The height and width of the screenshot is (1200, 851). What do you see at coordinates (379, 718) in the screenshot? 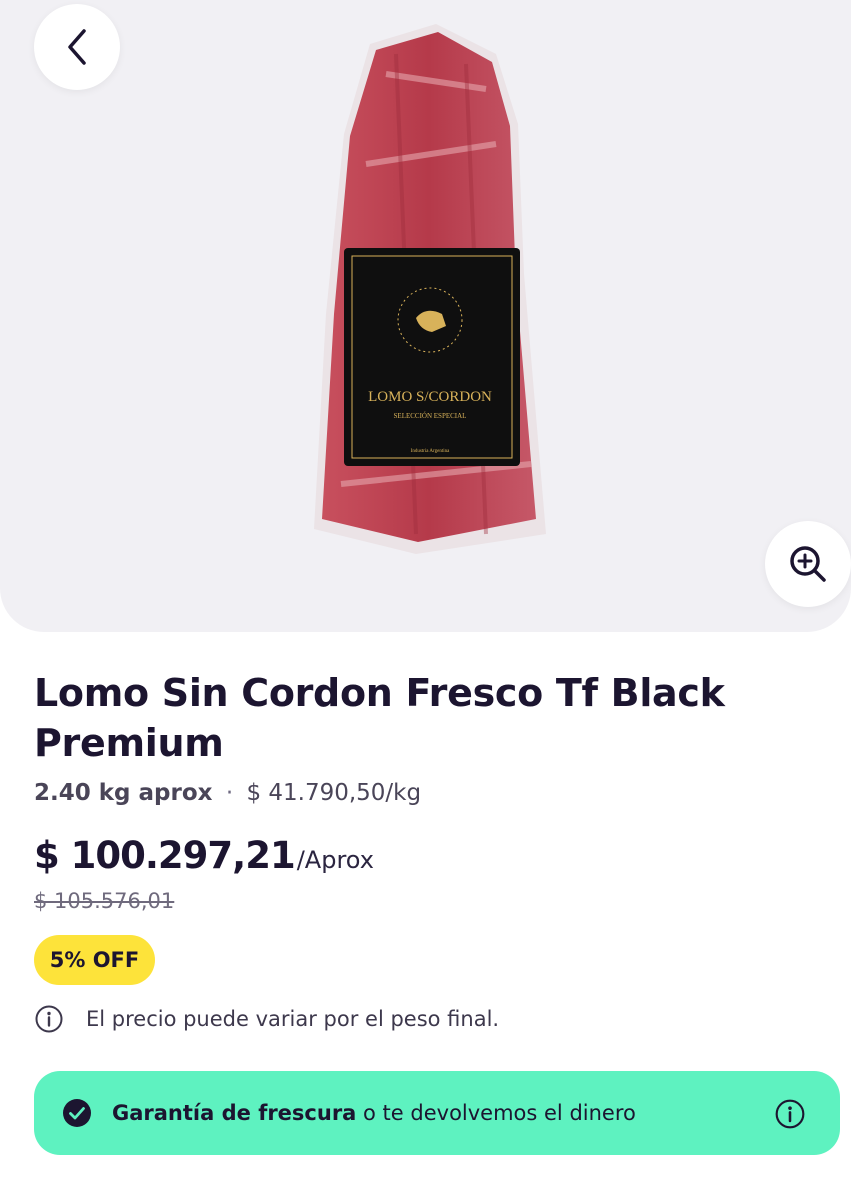
I see `product-title: Lomo Sin Cordon Fresco Tf Black Premium` at bounding box center [379, 718].